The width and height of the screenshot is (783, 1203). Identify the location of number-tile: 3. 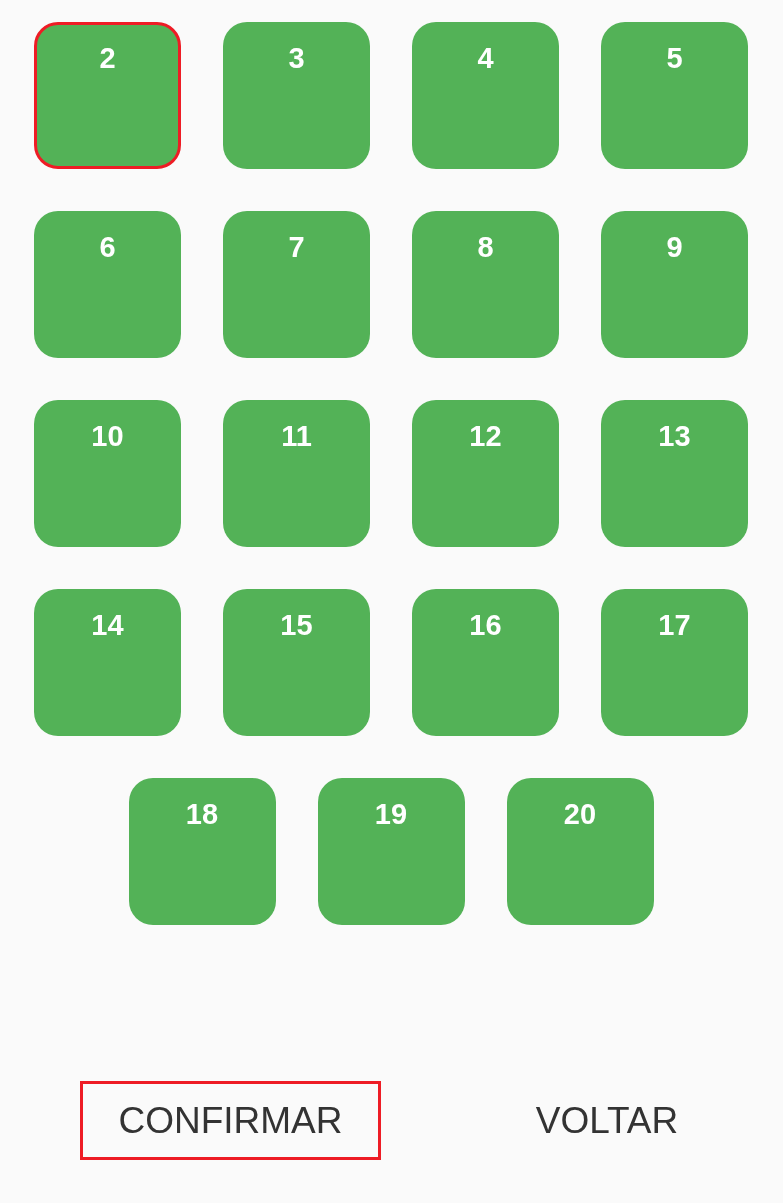
(296, 95).